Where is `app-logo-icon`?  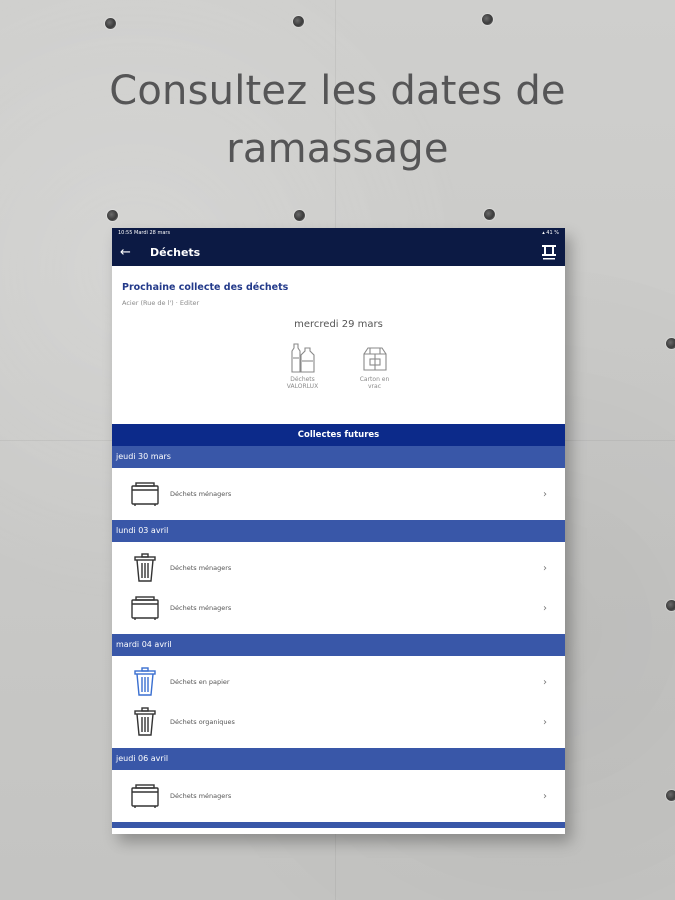
app-logo-icon is located at coordinates (549, 252).